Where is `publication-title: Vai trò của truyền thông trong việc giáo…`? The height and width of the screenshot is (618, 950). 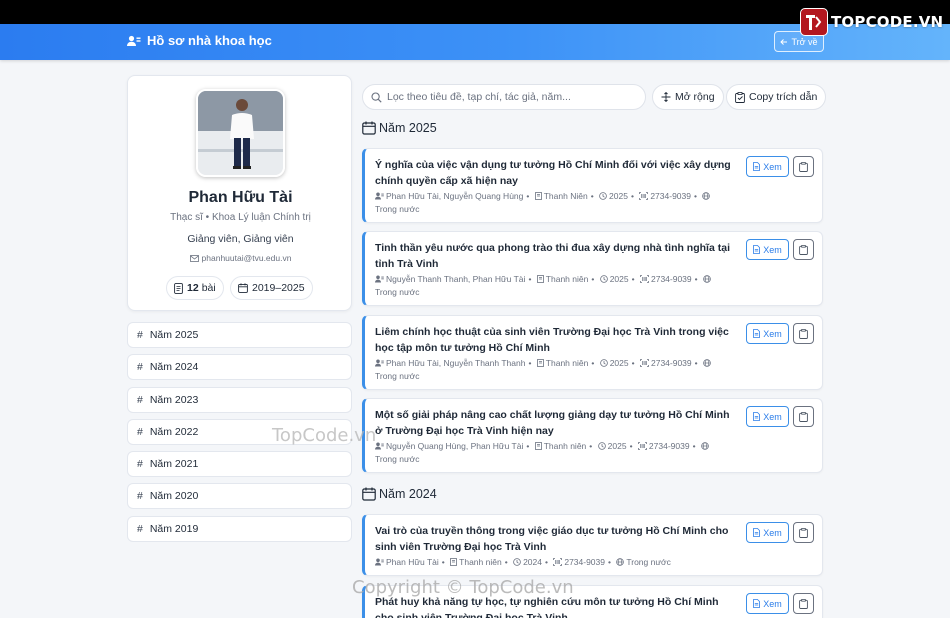
publication-title: Vai trò của truyền thông trong việc giáo… is located at coordinates (555, 539).